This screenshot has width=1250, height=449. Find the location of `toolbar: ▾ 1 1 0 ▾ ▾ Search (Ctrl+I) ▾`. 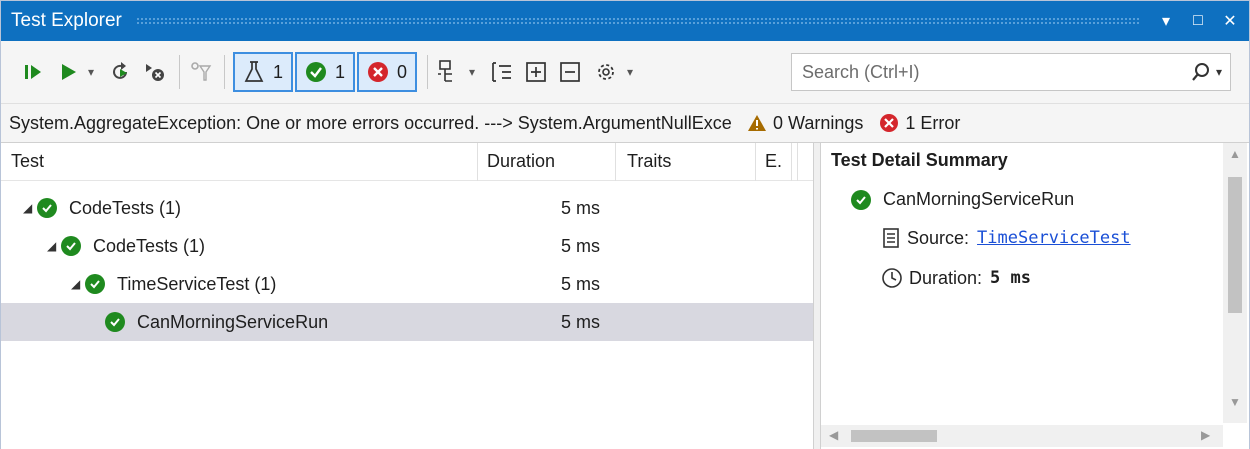

toolbar: ▾ 1 1 0 ▾ ▾ Search (Ctrl+I) ▾ is located at coordinates (625, 72).